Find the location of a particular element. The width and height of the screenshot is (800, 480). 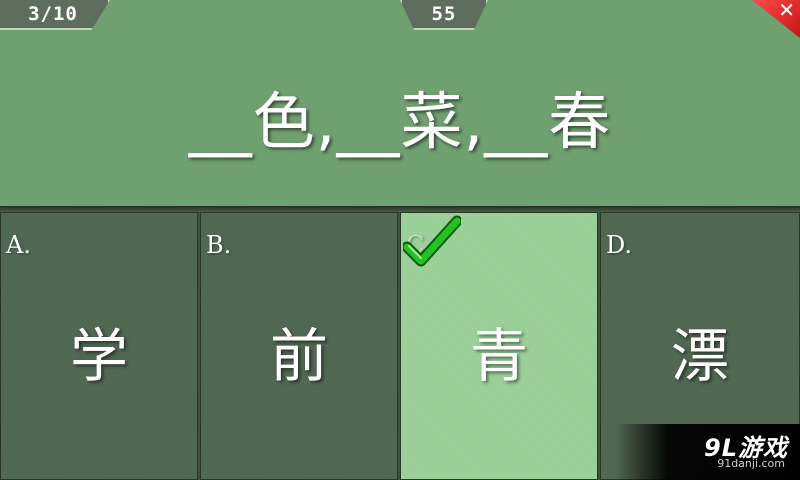

option-character: 漂 is located at coordinates (699, 356).